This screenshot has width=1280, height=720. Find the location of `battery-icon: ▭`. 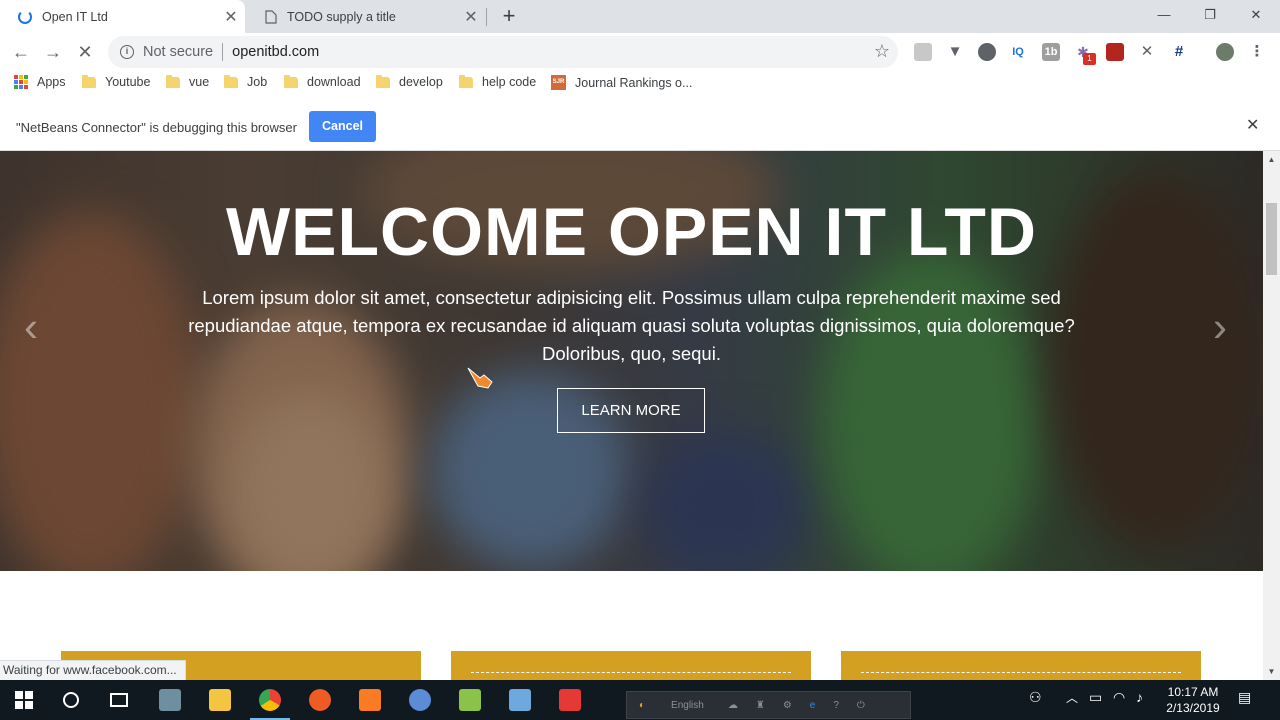

battery-icon: ▭ is located at coordinates (1095, 697).